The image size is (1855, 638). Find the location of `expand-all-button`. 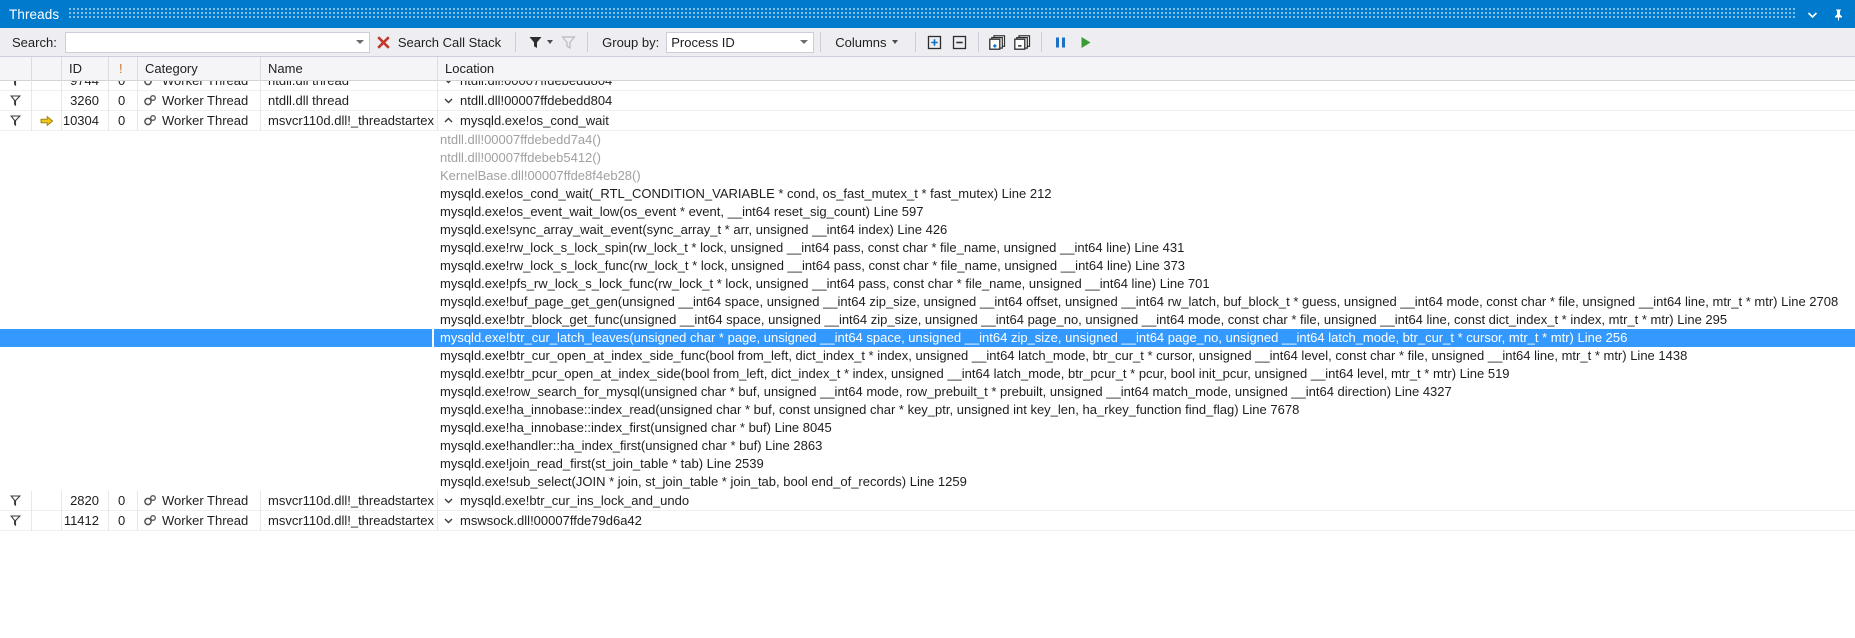

expand-all-button is located at coordinates (997, 42).